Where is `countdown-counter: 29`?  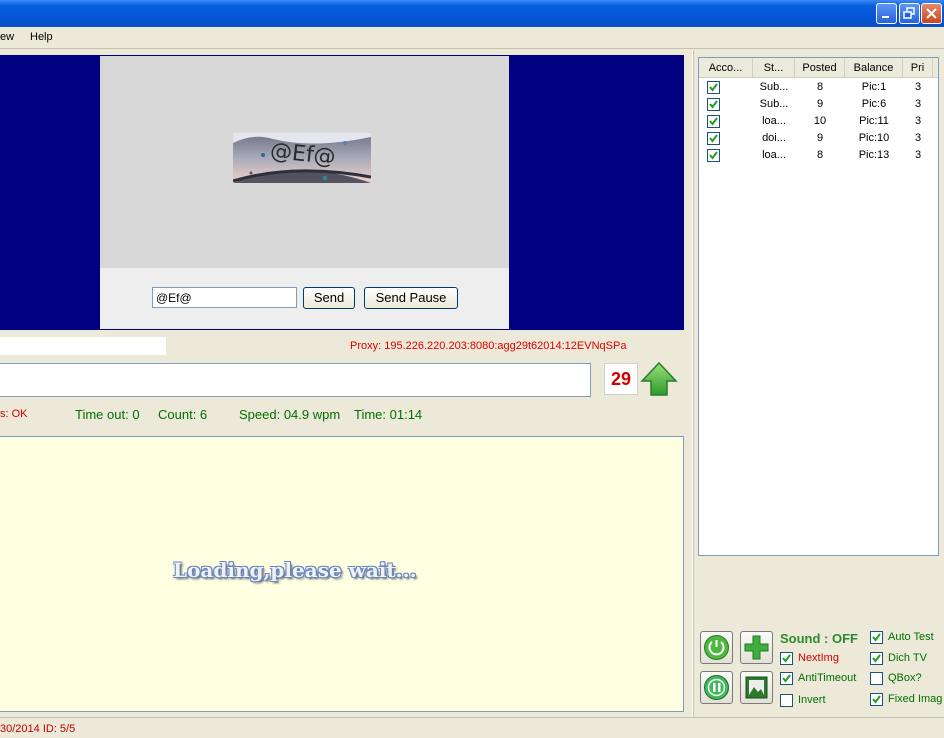
countdown-counter: 29 is located at coordinates (621, 379).